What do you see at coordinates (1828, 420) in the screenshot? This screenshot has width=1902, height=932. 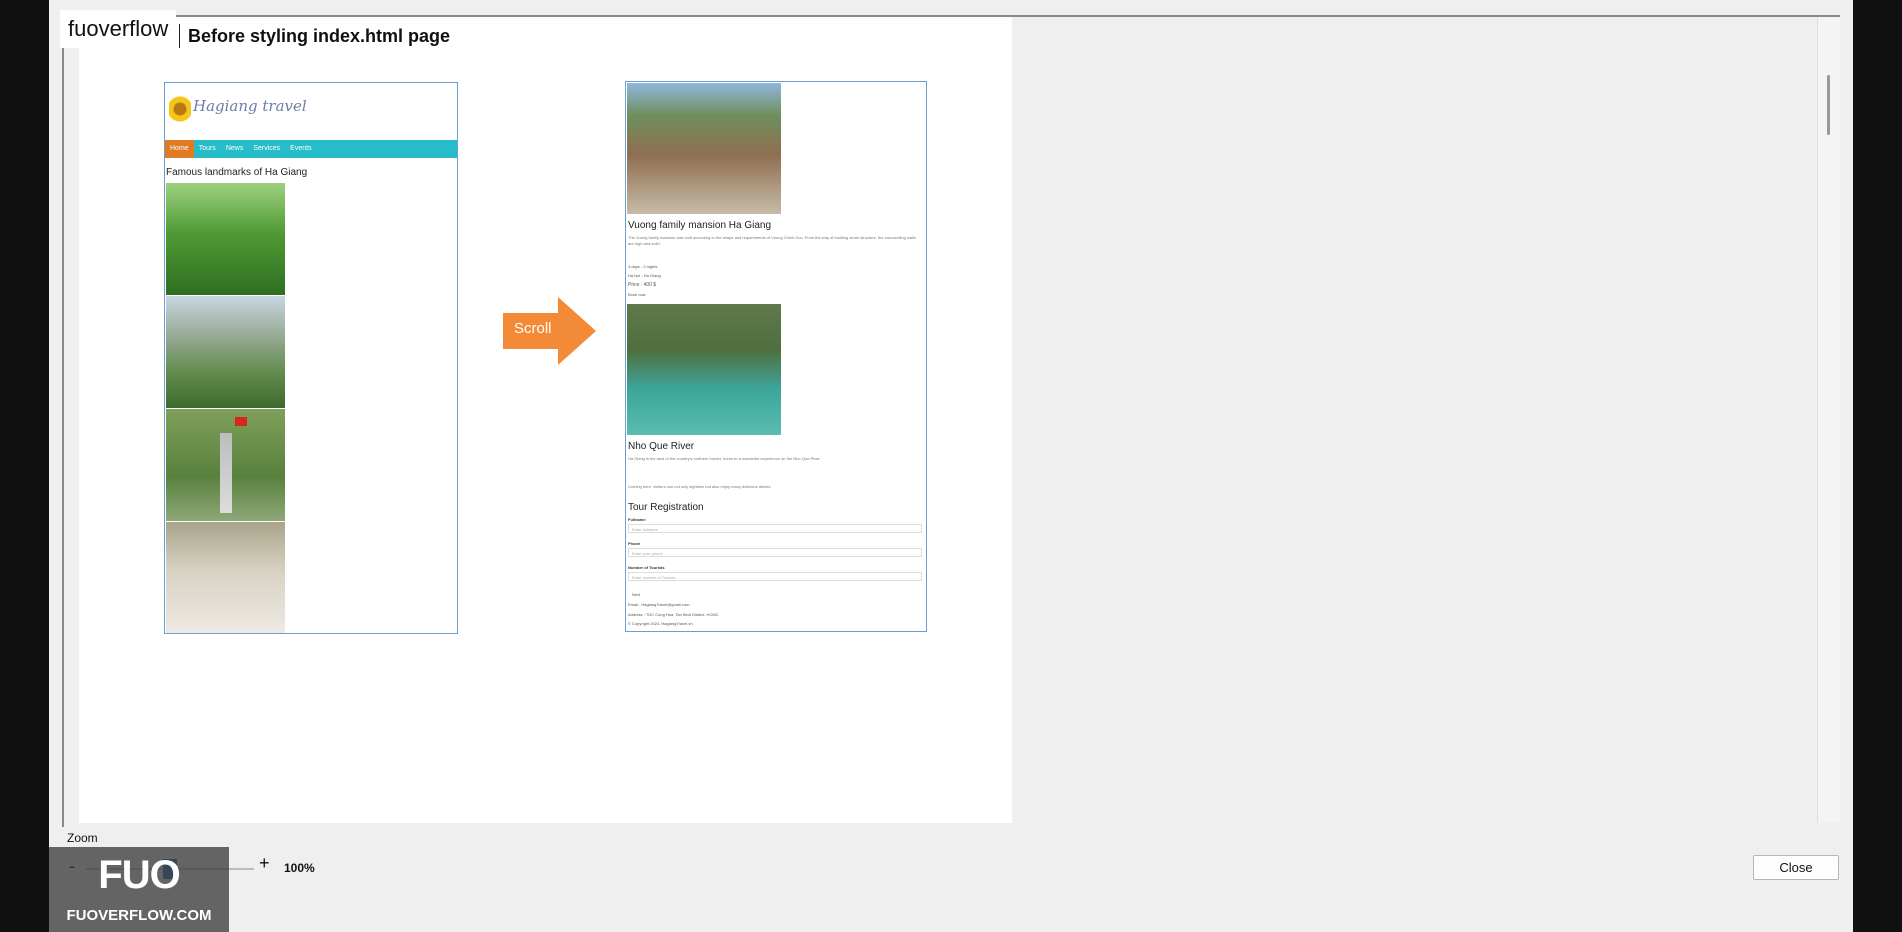 I see `vertical-scrollbar` at bounding box center [1828, 420].